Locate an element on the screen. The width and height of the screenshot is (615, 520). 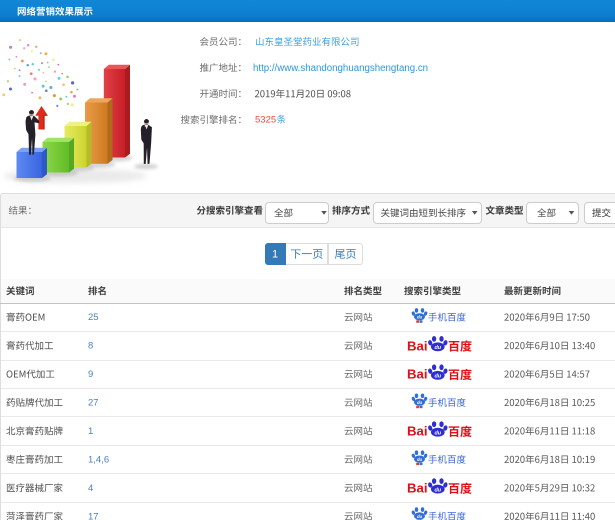
svg-text: 27 is located at coordinates (93, 403).